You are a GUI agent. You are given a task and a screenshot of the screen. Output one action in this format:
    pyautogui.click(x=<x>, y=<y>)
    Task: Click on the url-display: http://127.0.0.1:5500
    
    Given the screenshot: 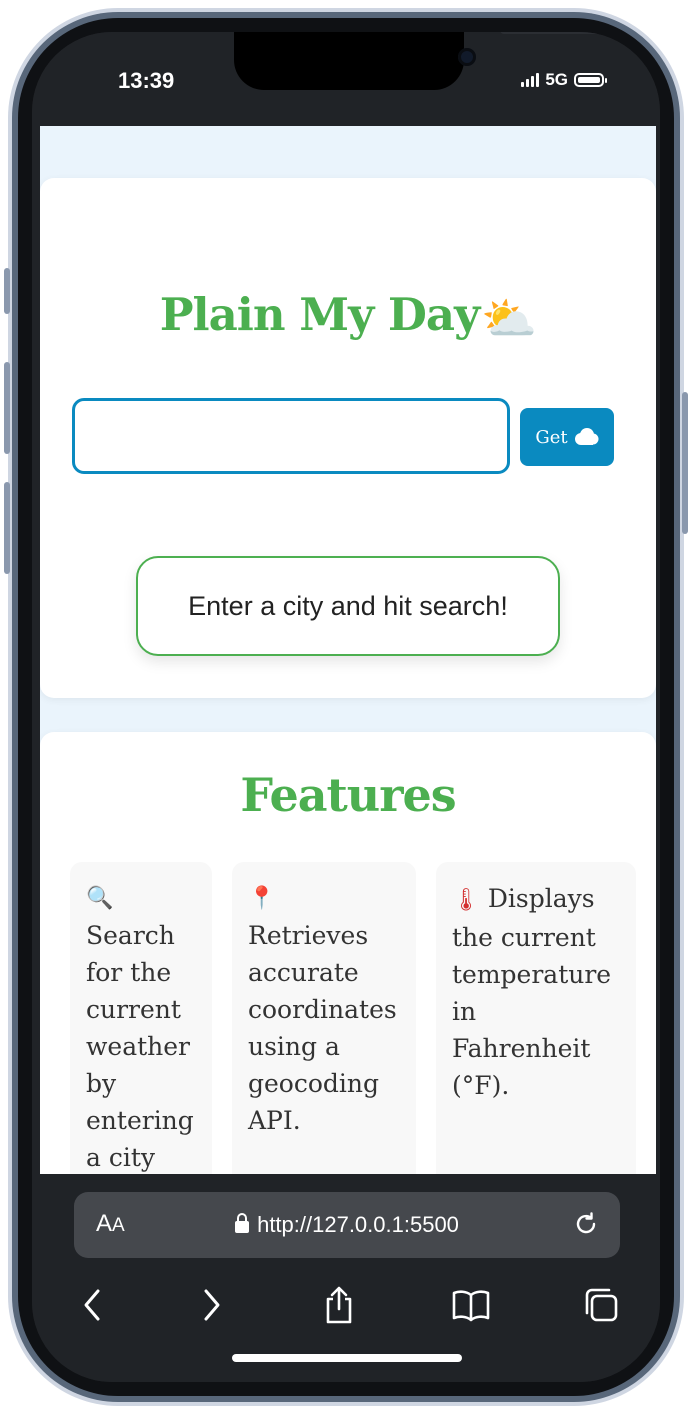 What is the action you would take?
    pyautogui.click(x=347, y=1225)
    